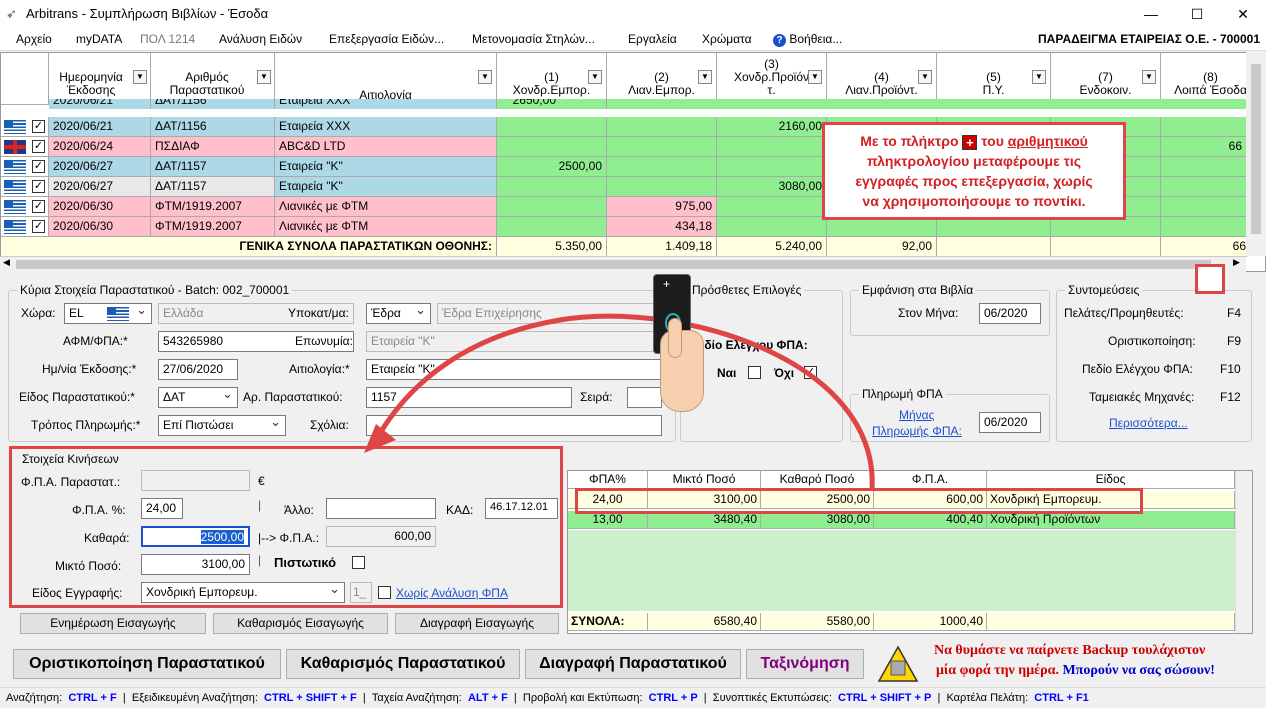  What do you see at coordinates (898, 664) in the screenshot?
I see `warning-icon` at bounding box center [898, 664].